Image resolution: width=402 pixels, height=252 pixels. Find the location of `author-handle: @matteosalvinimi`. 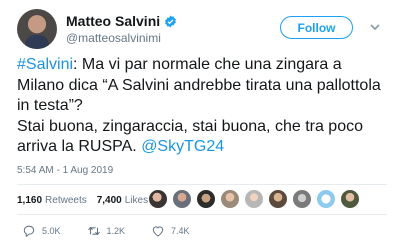

author-handle: @matteosalvinimi is located at coordinates (113, 38).